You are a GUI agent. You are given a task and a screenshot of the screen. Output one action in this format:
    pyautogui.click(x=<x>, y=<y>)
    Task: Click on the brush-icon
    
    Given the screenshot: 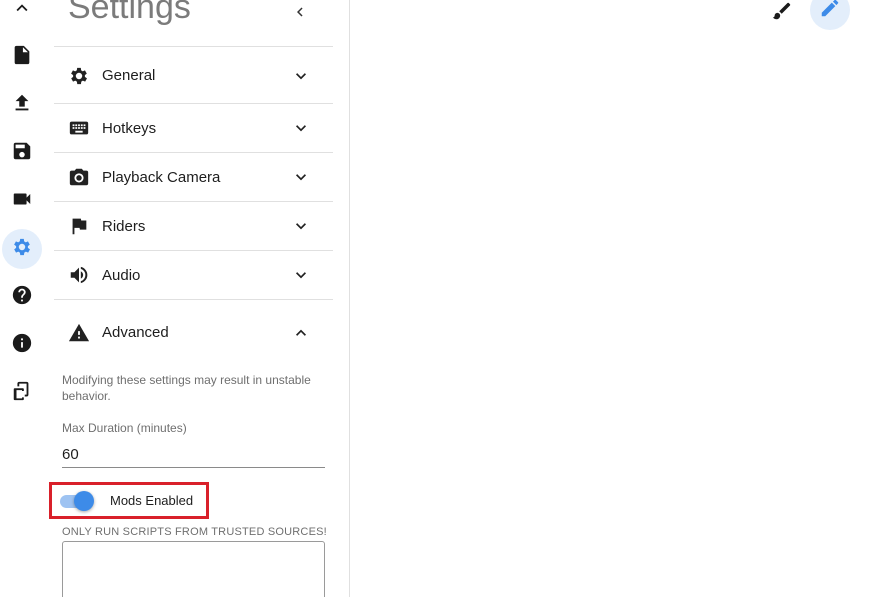 What is the action you would take?
    pyautogui.click(x=782, y=13)
    